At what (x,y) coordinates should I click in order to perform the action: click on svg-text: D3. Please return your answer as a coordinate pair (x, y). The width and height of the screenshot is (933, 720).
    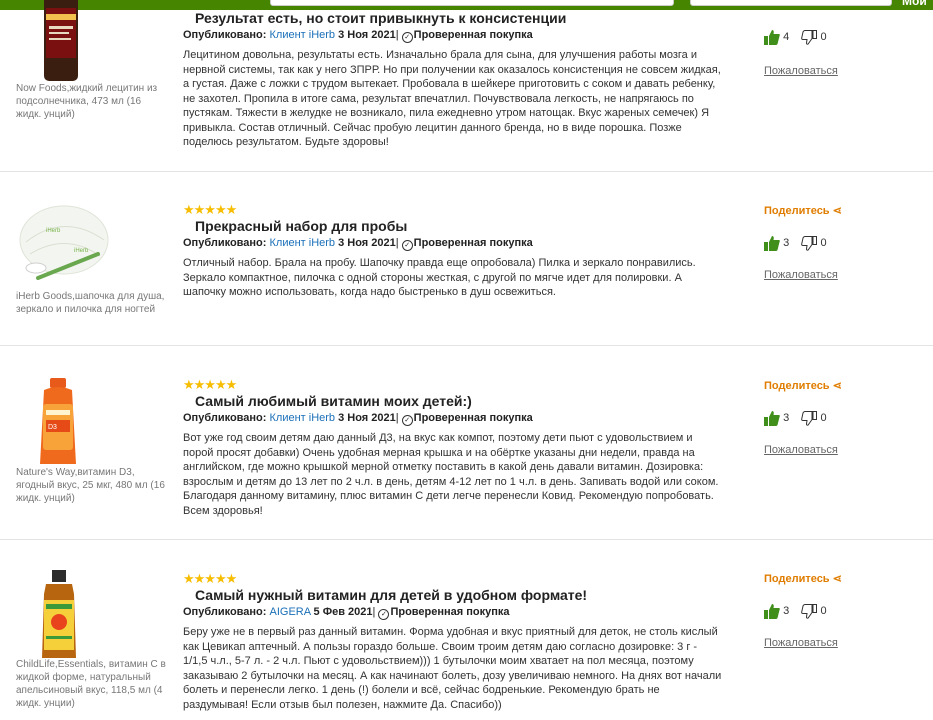
    Looking at the image, I should click on (52, 427).